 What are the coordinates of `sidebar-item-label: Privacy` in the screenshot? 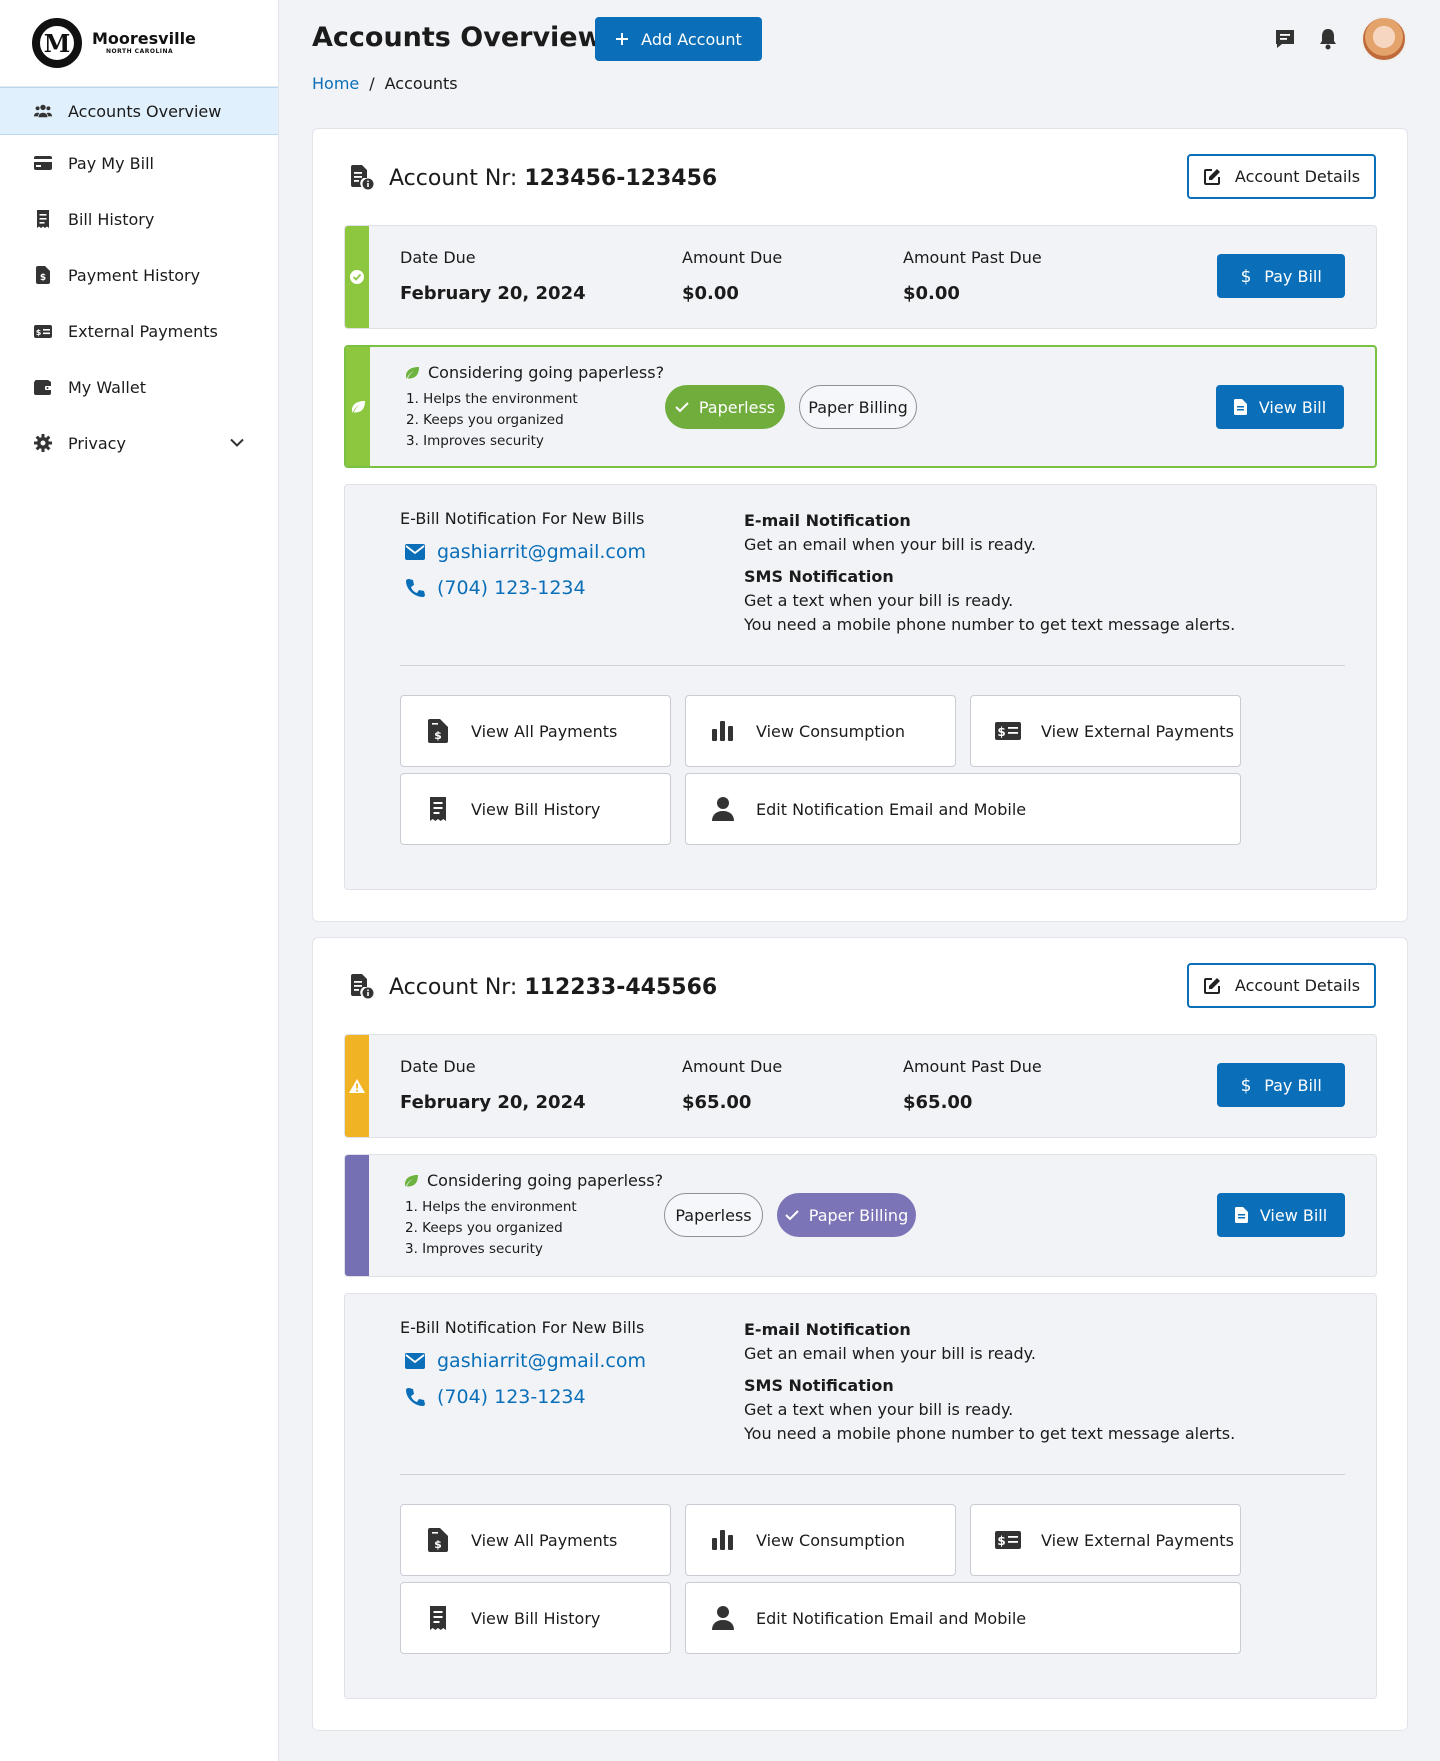 It's located at (97, 443).